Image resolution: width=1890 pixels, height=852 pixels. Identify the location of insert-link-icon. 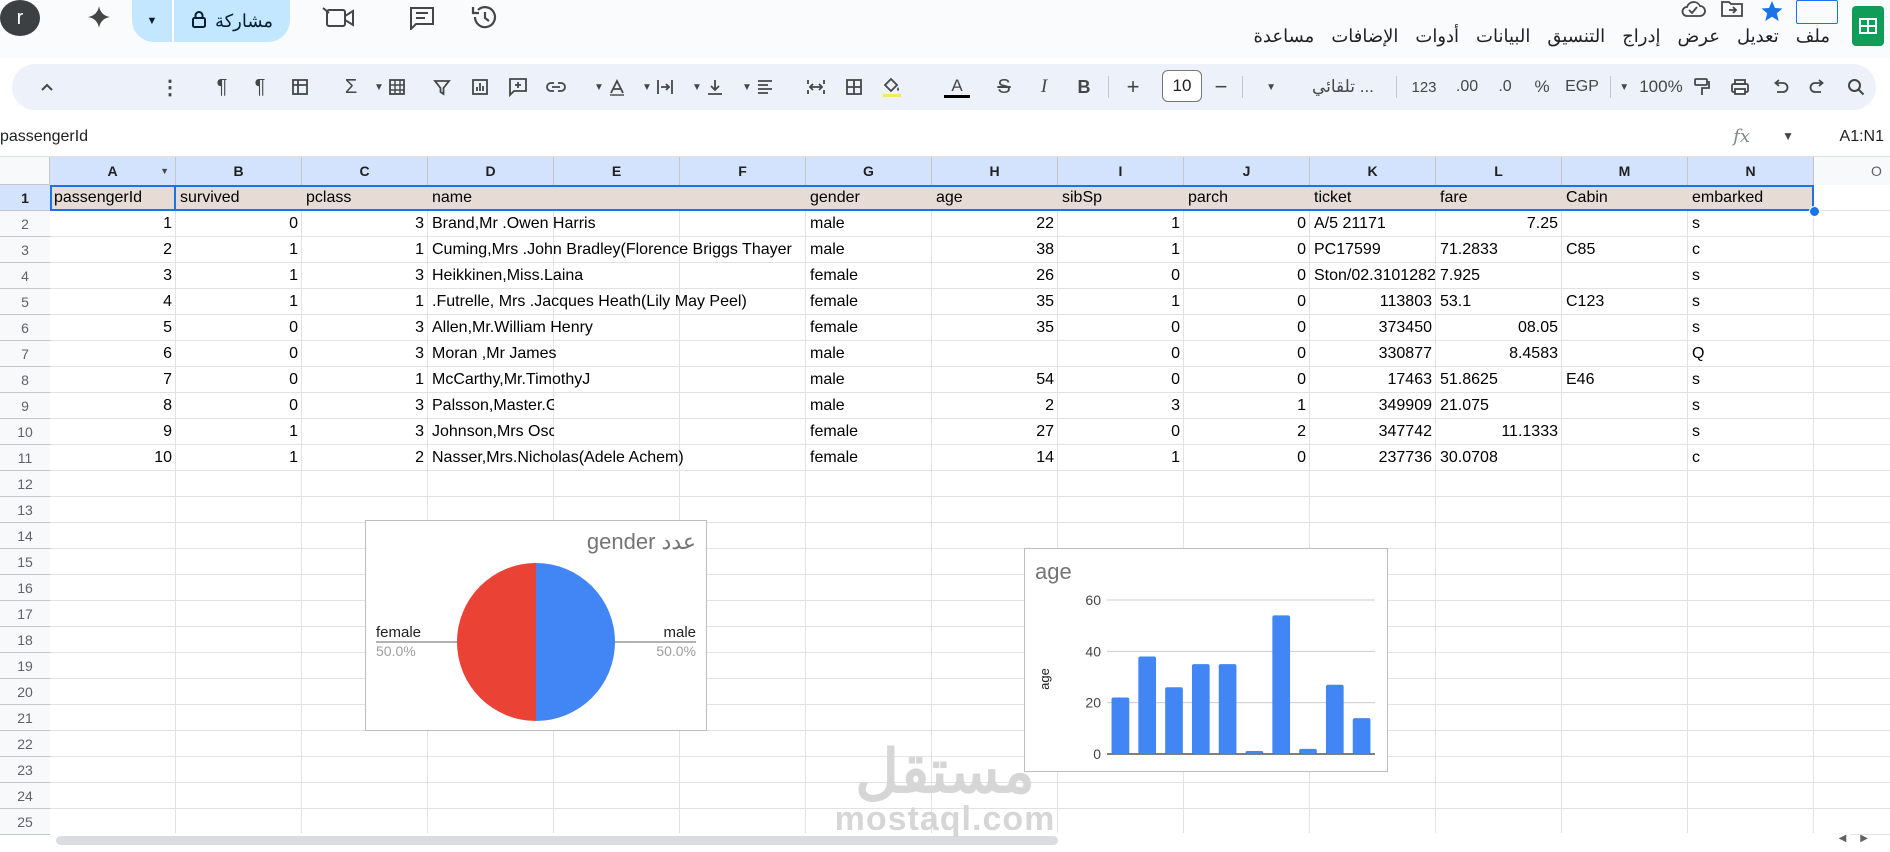
(556, 87).